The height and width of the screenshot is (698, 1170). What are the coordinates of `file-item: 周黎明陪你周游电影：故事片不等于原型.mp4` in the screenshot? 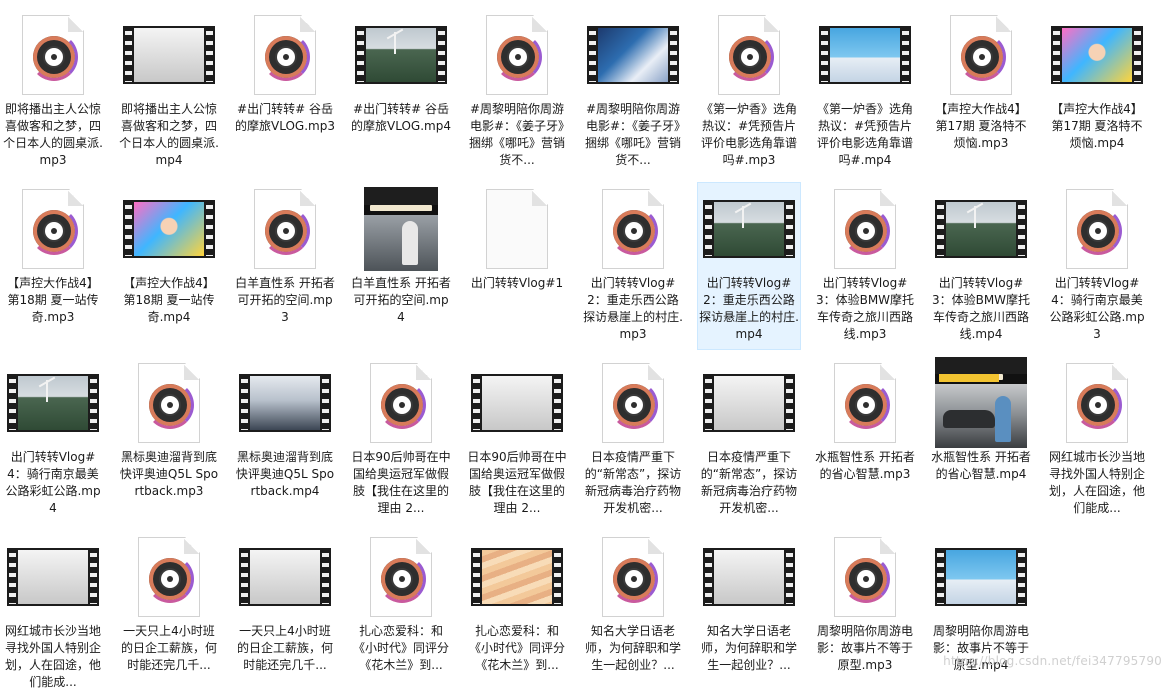 It's located at (981, 614).